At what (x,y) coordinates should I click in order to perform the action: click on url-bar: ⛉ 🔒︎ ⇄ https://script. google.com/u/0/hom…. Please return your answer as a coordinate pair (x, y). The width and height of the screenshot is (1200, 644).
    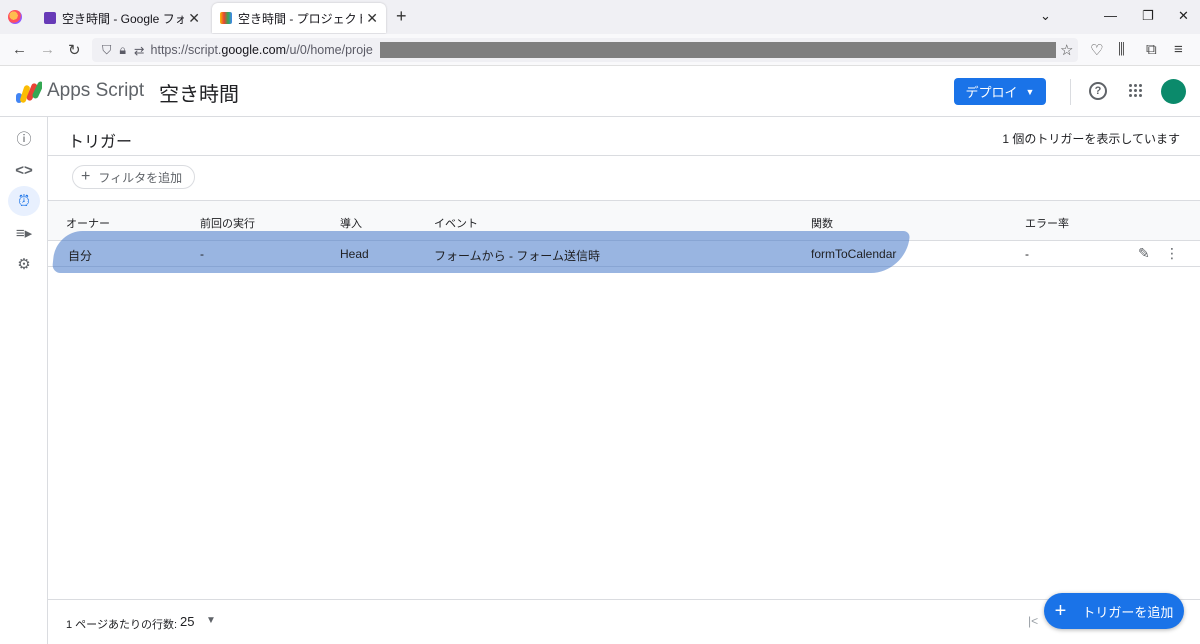
    Looking at the image, I should click on (585, 50).